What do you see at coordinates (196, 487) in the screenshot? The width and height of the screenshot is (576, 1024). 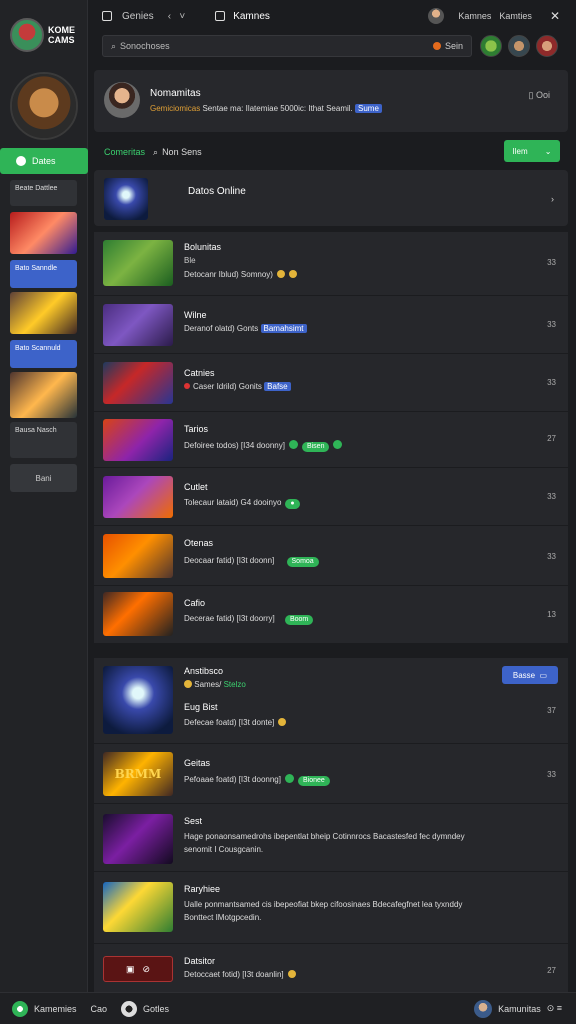 I see `item-title: Cutlet` at bounding box center [196, 487].